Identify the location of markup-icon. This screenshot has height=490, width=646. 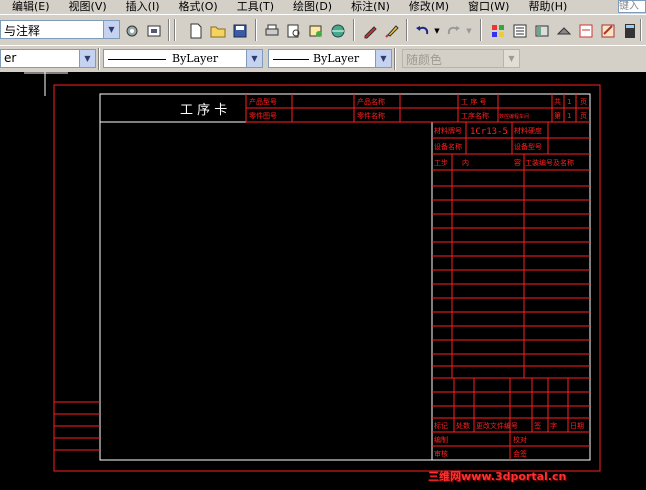
(608, 31).